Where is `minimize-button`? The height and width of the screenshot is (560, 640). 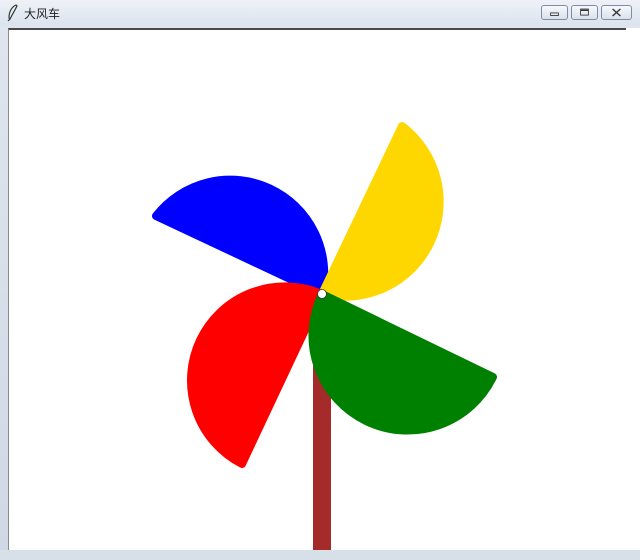
minimize-button is located at coordinates (554, 12).